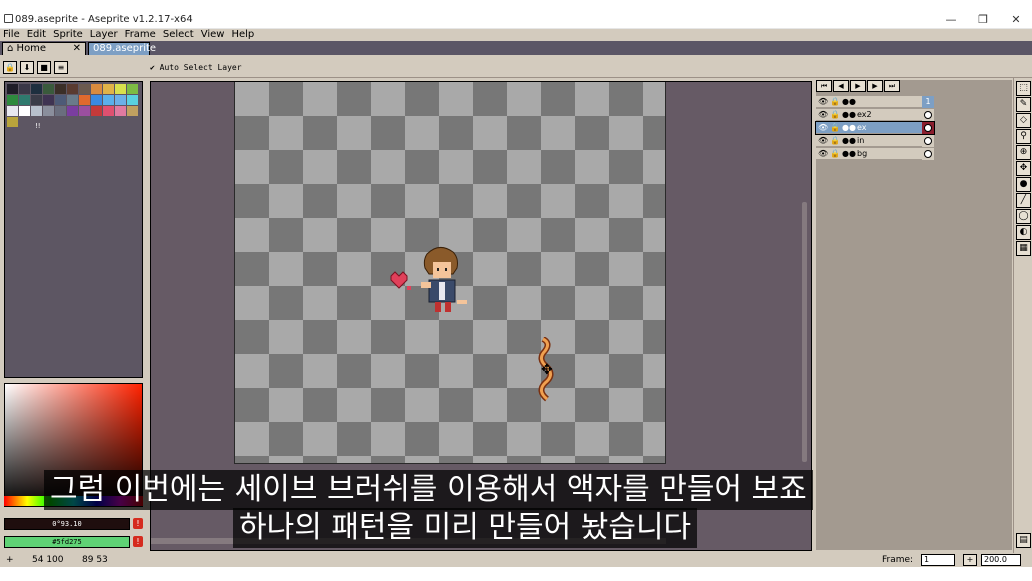  Describe the element at coordinates (1023, 200) in the screenshot. I see `line-tool-icon: ╱` at that location.